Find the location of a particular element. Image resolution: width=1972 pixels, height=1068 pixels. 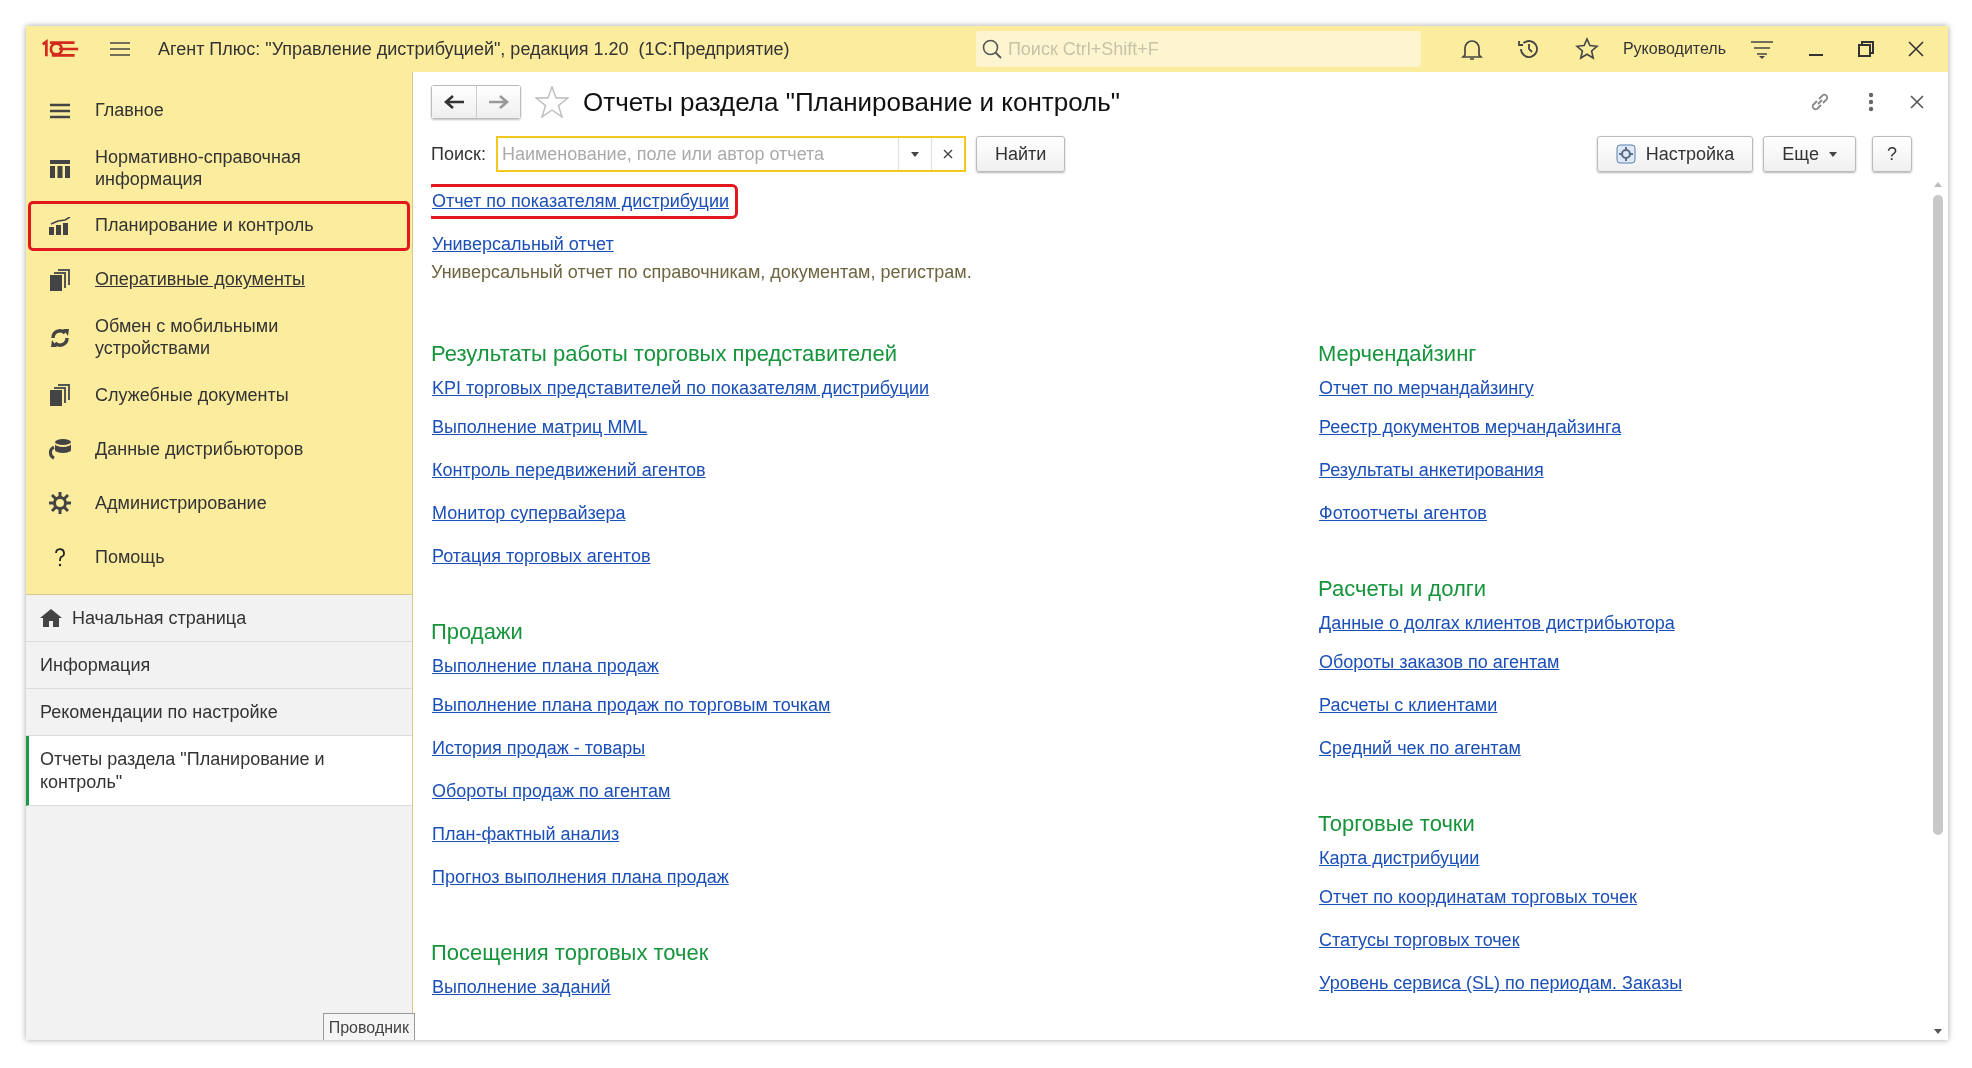

section-item: Администрирование is located at coordinates (219, 503).